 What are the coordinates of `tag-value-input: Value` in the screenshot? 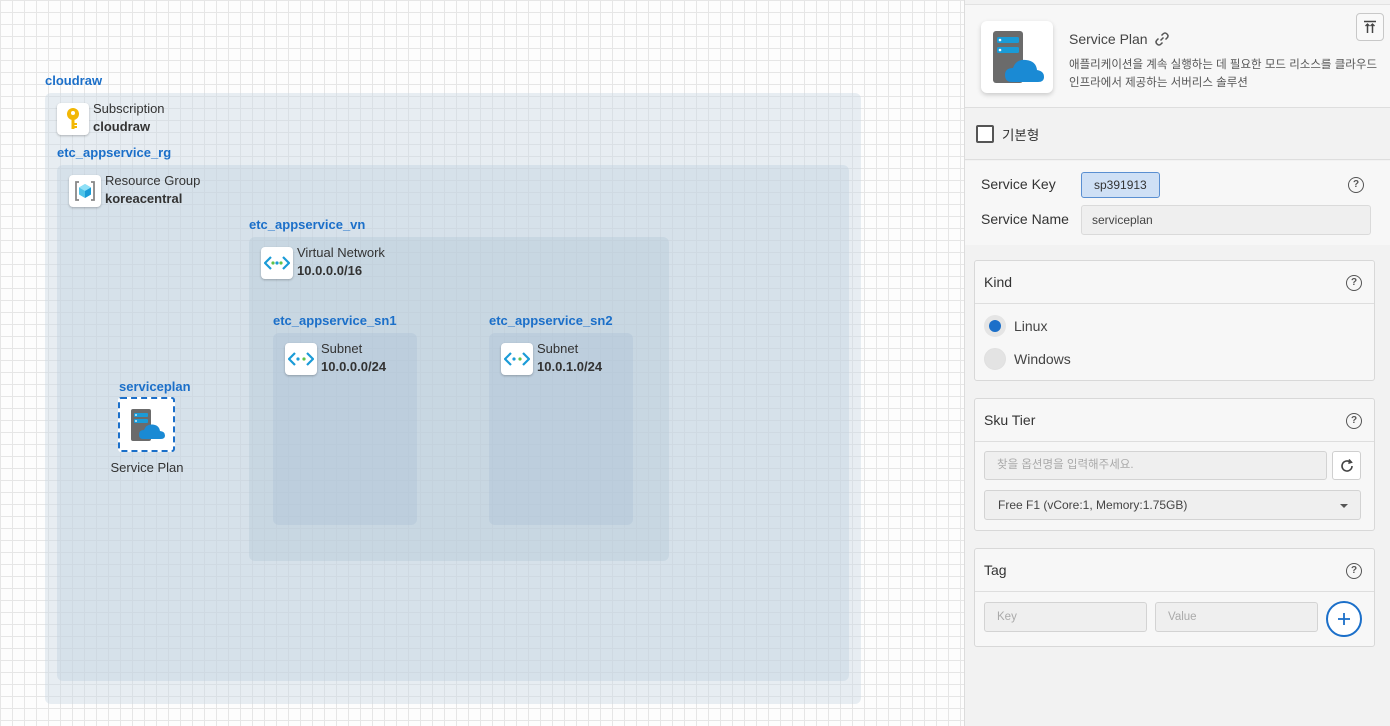 It's located at (1236, 617).